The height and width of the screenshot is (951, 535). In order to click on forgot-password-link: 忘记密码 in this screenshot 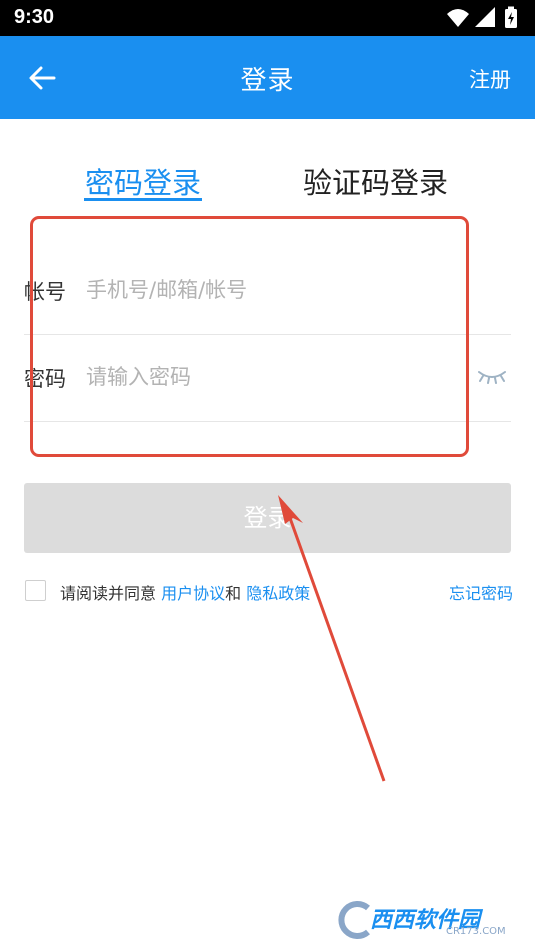, I will do `click(481, 592)`.